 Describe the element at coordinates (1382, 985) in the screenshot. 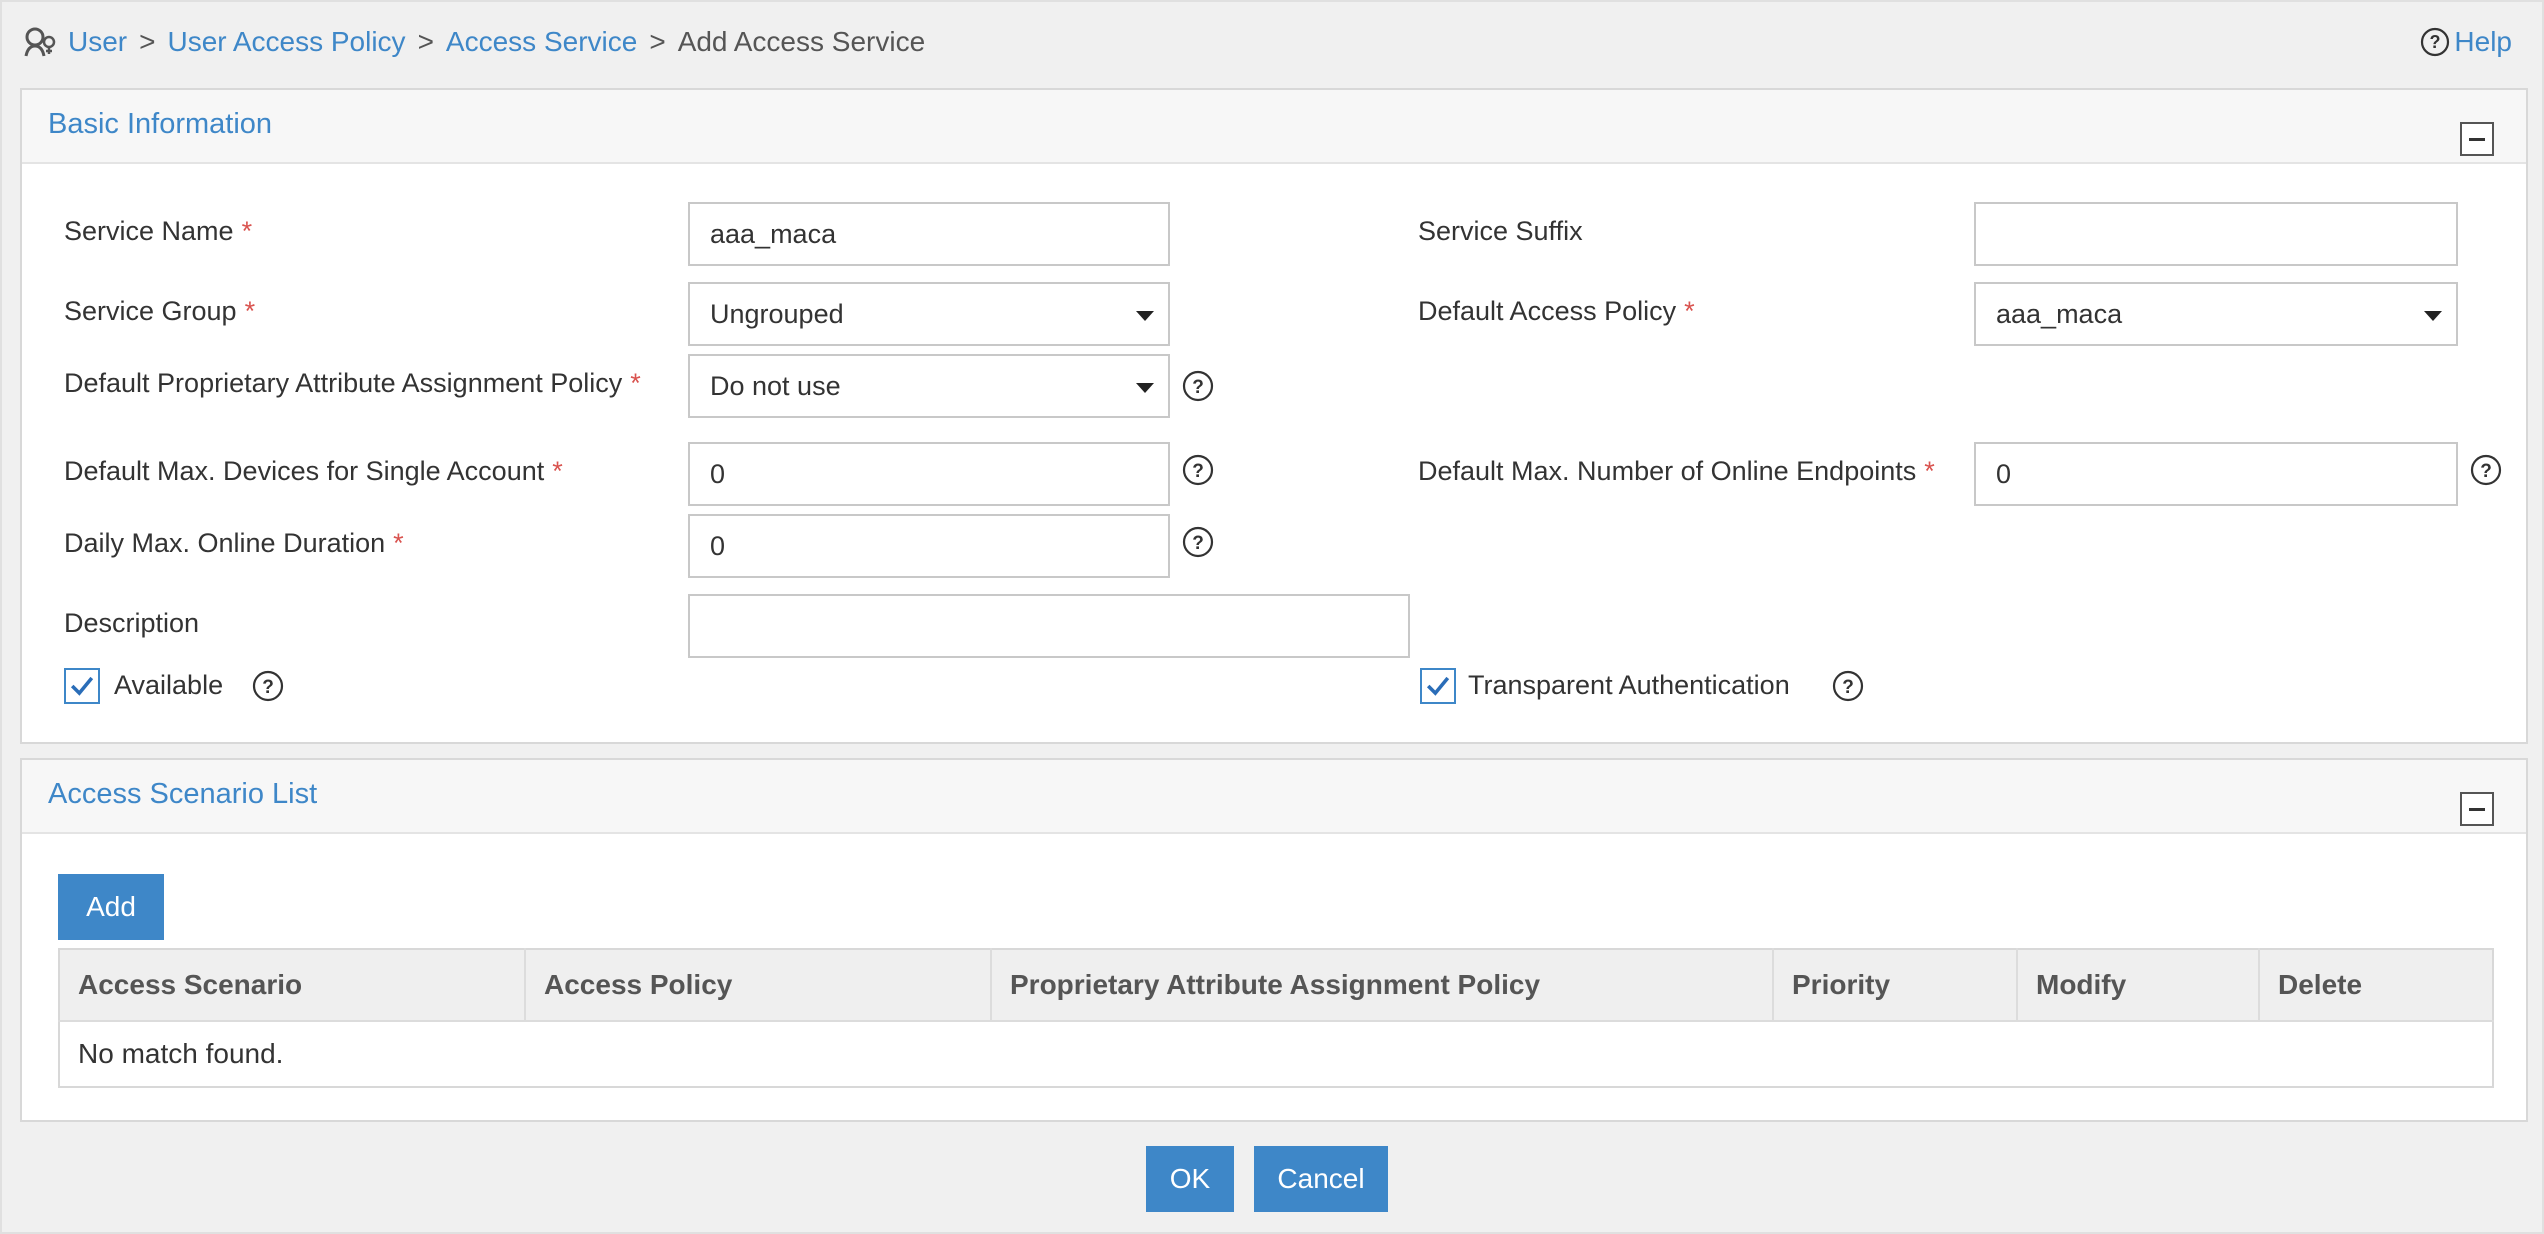

I see `column-header-proprietary-policy: Proprietary Attribute Assignment Policy` at that location.